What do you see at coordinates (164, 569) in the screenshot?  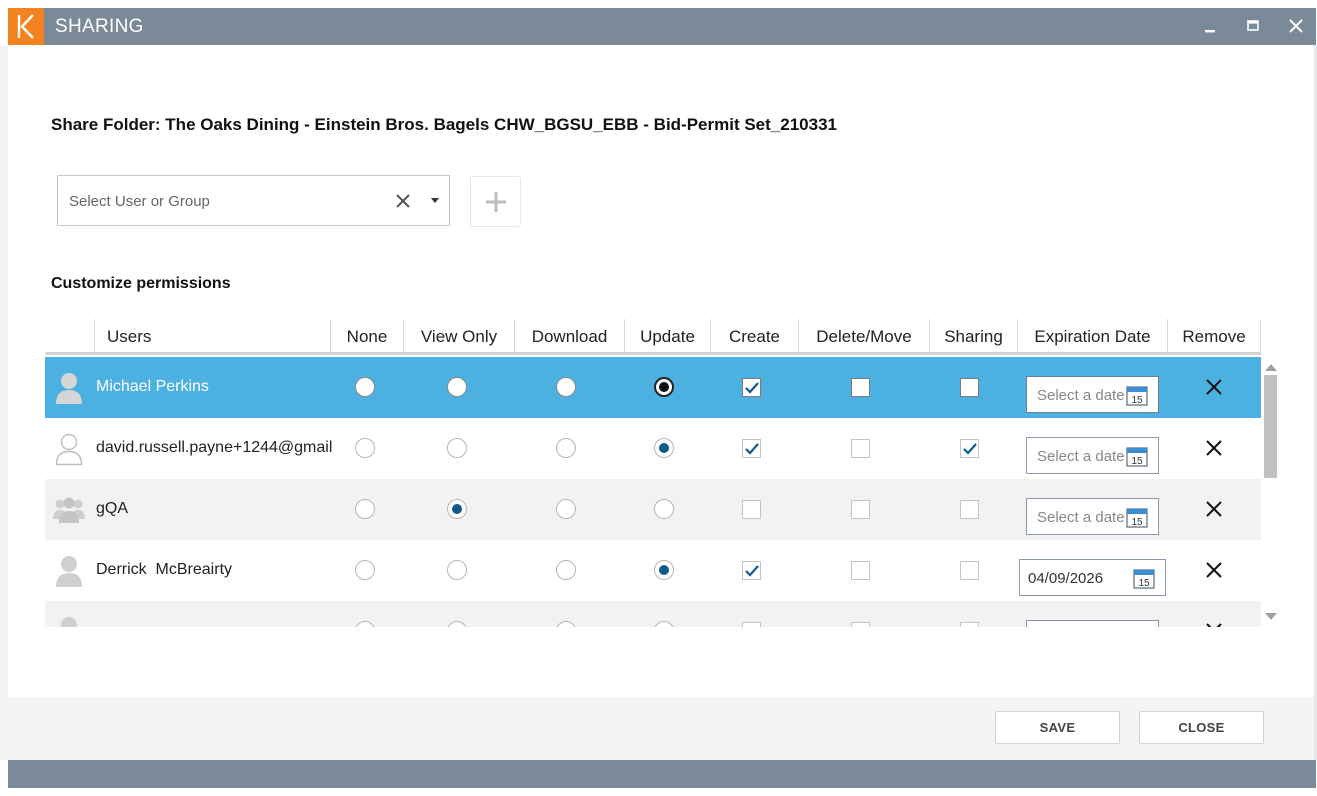 I see `user-name: Derrick McBreairty` at bounding box center [164, 569].